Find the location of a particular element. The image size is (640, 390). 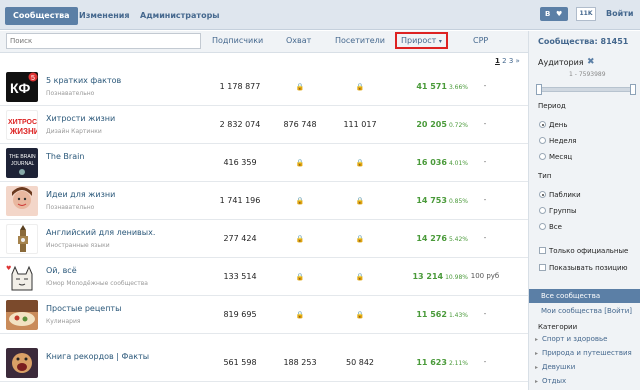

search-input is located at coordinates (103, 41).